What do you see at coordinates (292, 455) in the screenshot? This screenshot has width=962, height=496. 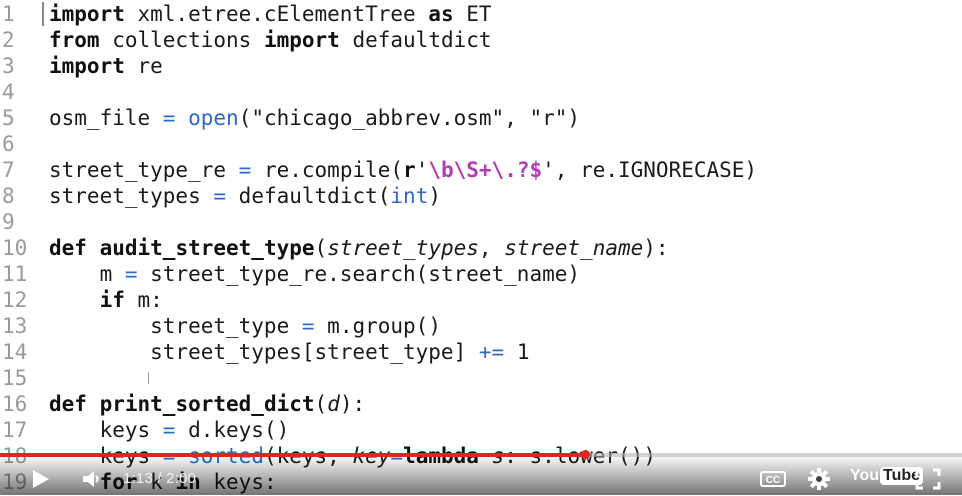 I see `progress-played` at bounding box center [292, 455].